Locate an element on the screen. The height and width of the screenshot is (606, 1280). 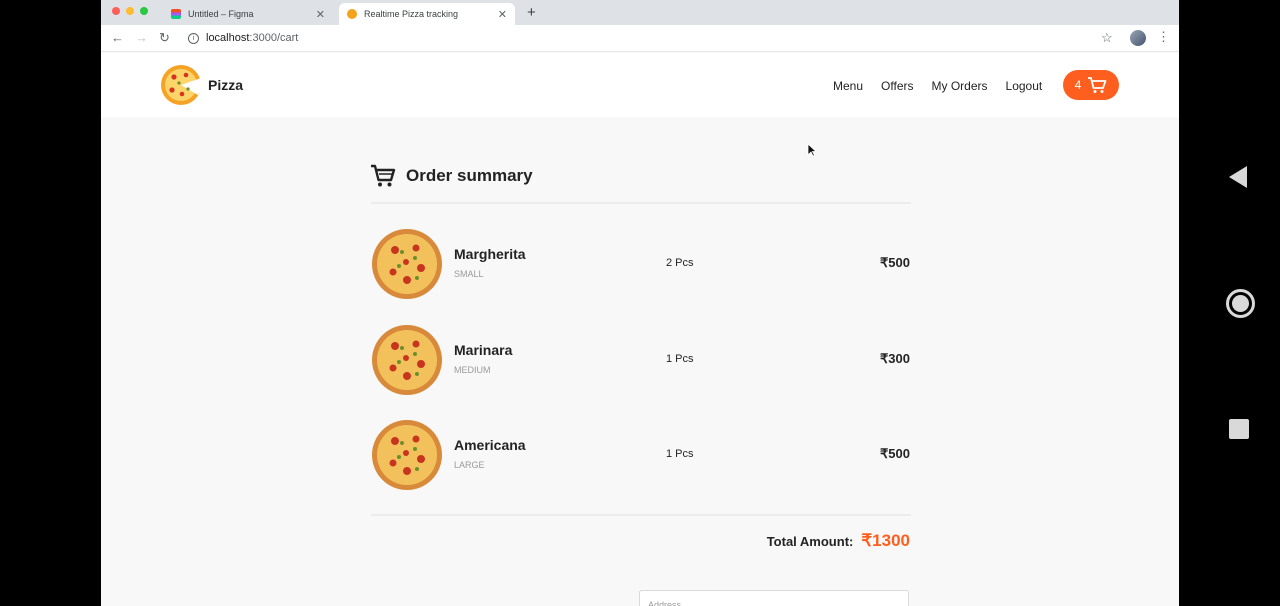
forward-arrow-icon: → is located at coordinates (141, 37).